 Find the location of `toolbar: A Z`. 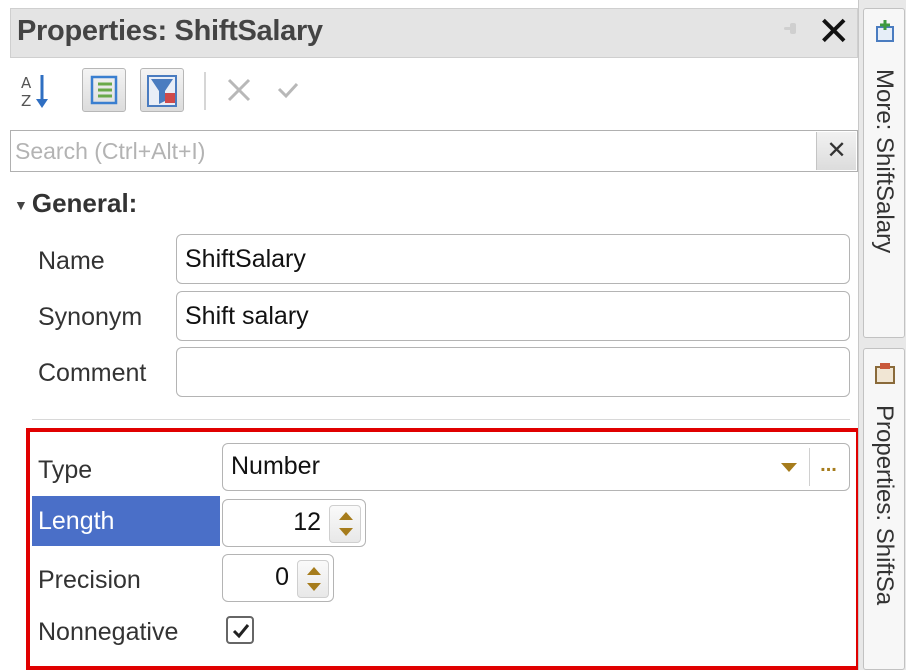

toolbar: A Z is located at coordinates (434, 93).